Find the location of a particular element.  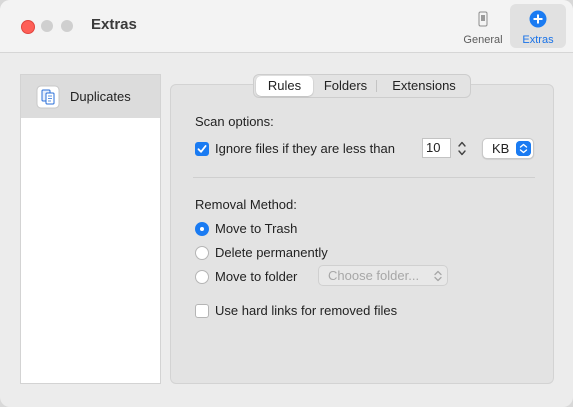

title-bar: Extras General Extras is located at coordinates (286, 26).